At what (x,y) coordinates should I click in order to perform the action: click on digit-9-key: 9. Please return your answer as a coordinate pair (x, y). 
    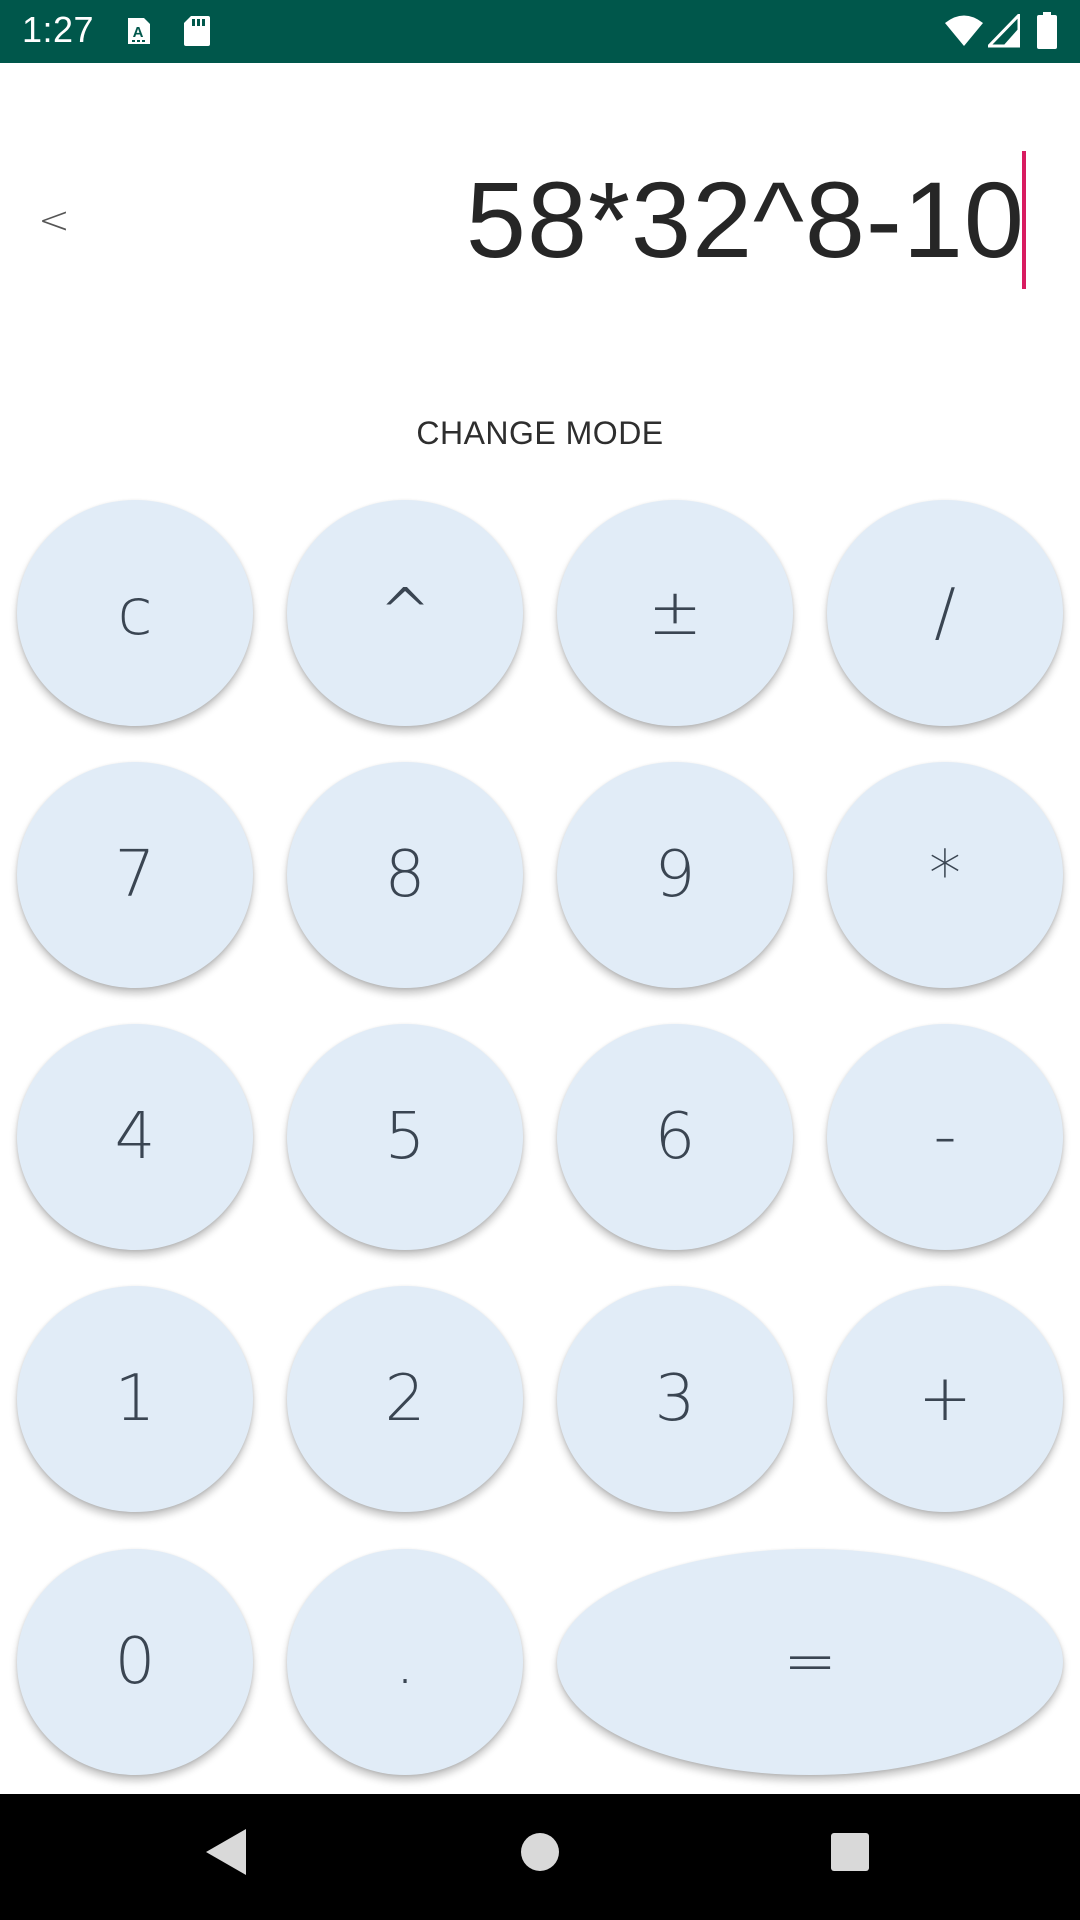
    Looking at the image, I should click on (675, 875).